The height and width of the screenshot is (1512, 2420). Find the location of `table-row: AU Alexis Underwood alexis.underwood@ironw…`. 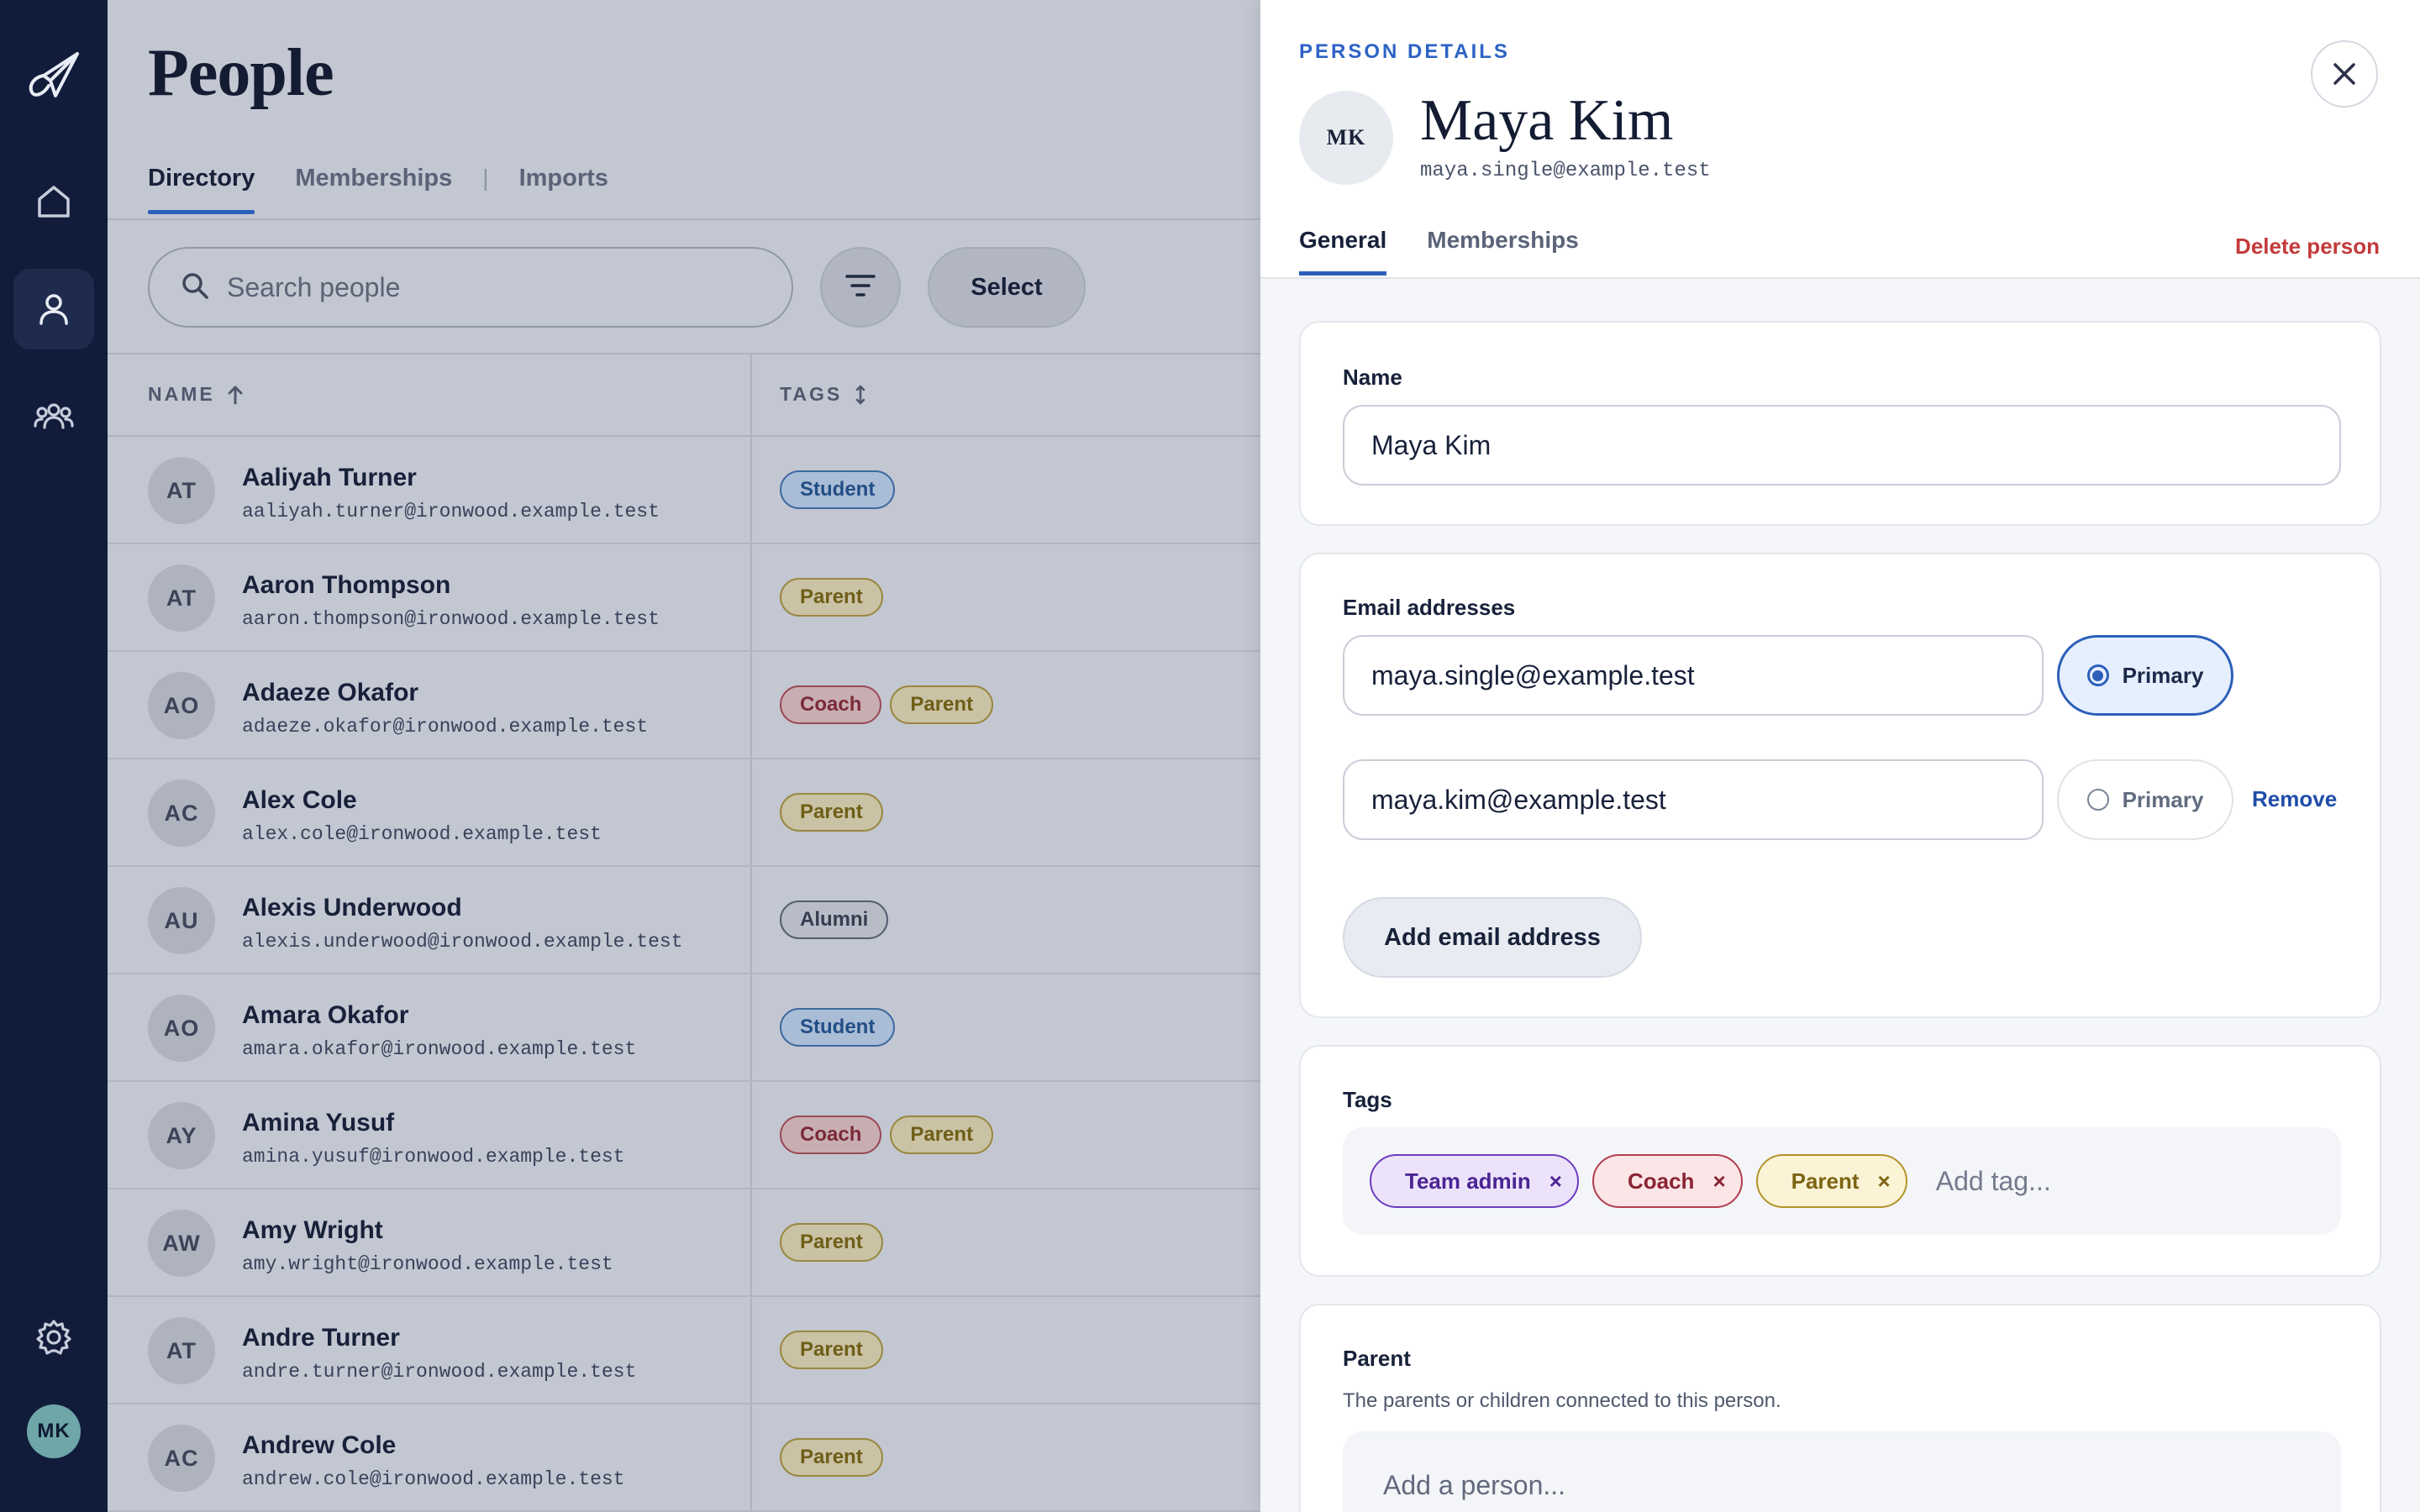

table-row: AU Alexis Underwood alexis.underwood@ironw… is located at coordinates (684, 920).